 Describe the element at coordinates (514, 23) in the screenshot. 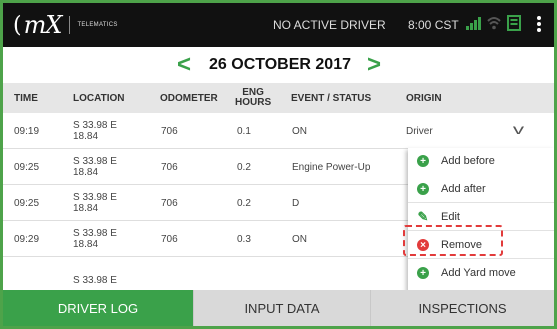

I see `device-icon` at that location.